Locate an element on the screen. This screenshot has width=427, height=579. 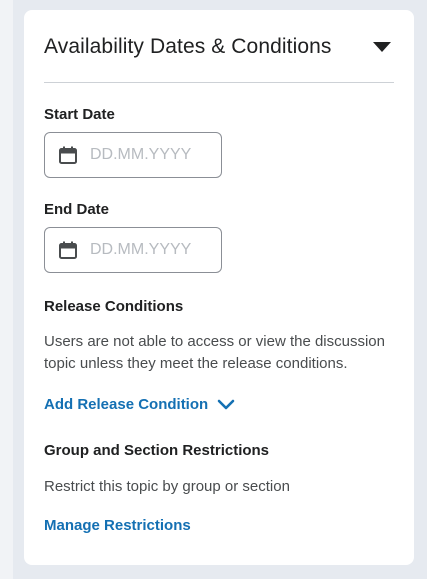
add-release-condition-label: Add Release Condition is located at coordinates (126, 404).